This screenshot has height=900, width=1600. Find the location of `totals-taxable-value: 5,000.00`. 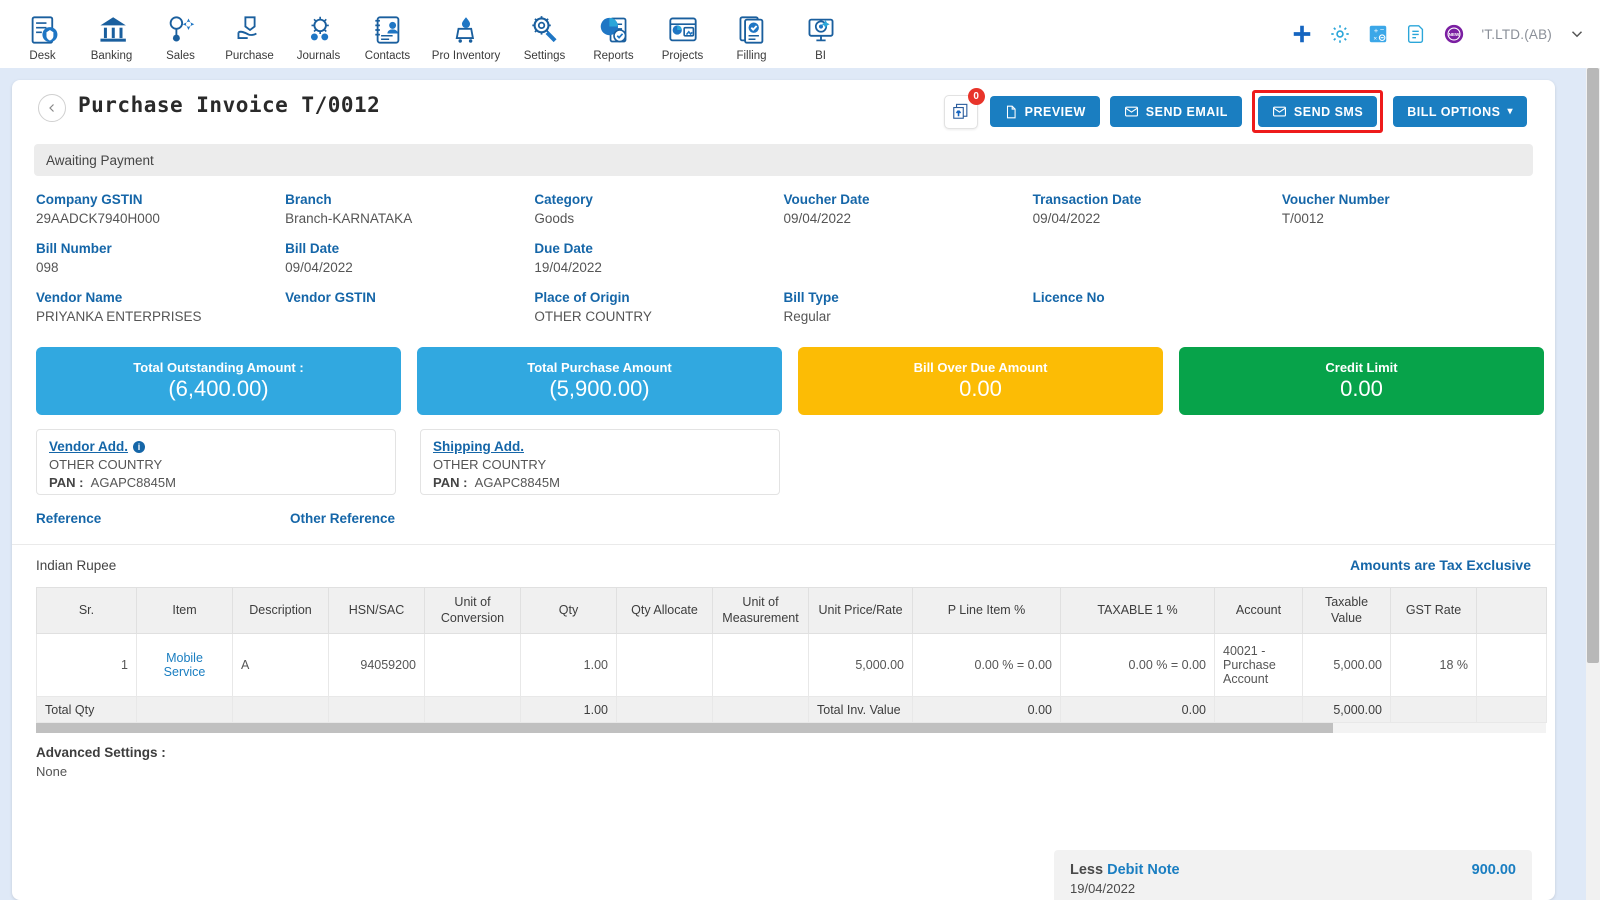

totals-taxable-value: 5,000.00 is located at coordinates (1346, 710).